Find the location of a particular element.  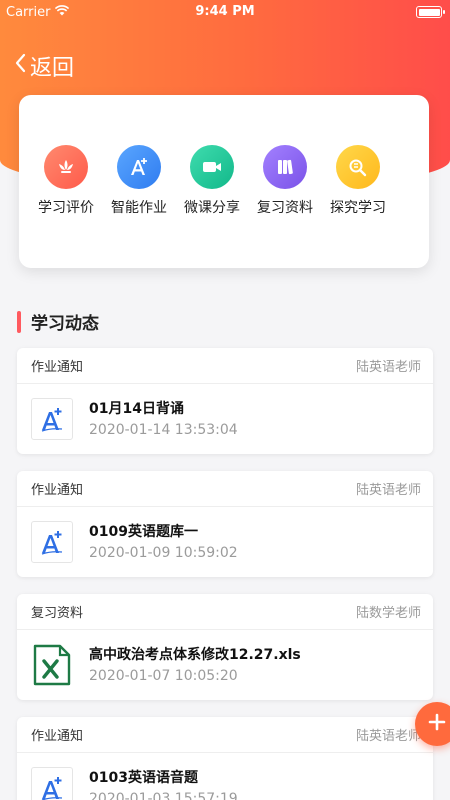

books-icon is located at coordinates (285, 167).